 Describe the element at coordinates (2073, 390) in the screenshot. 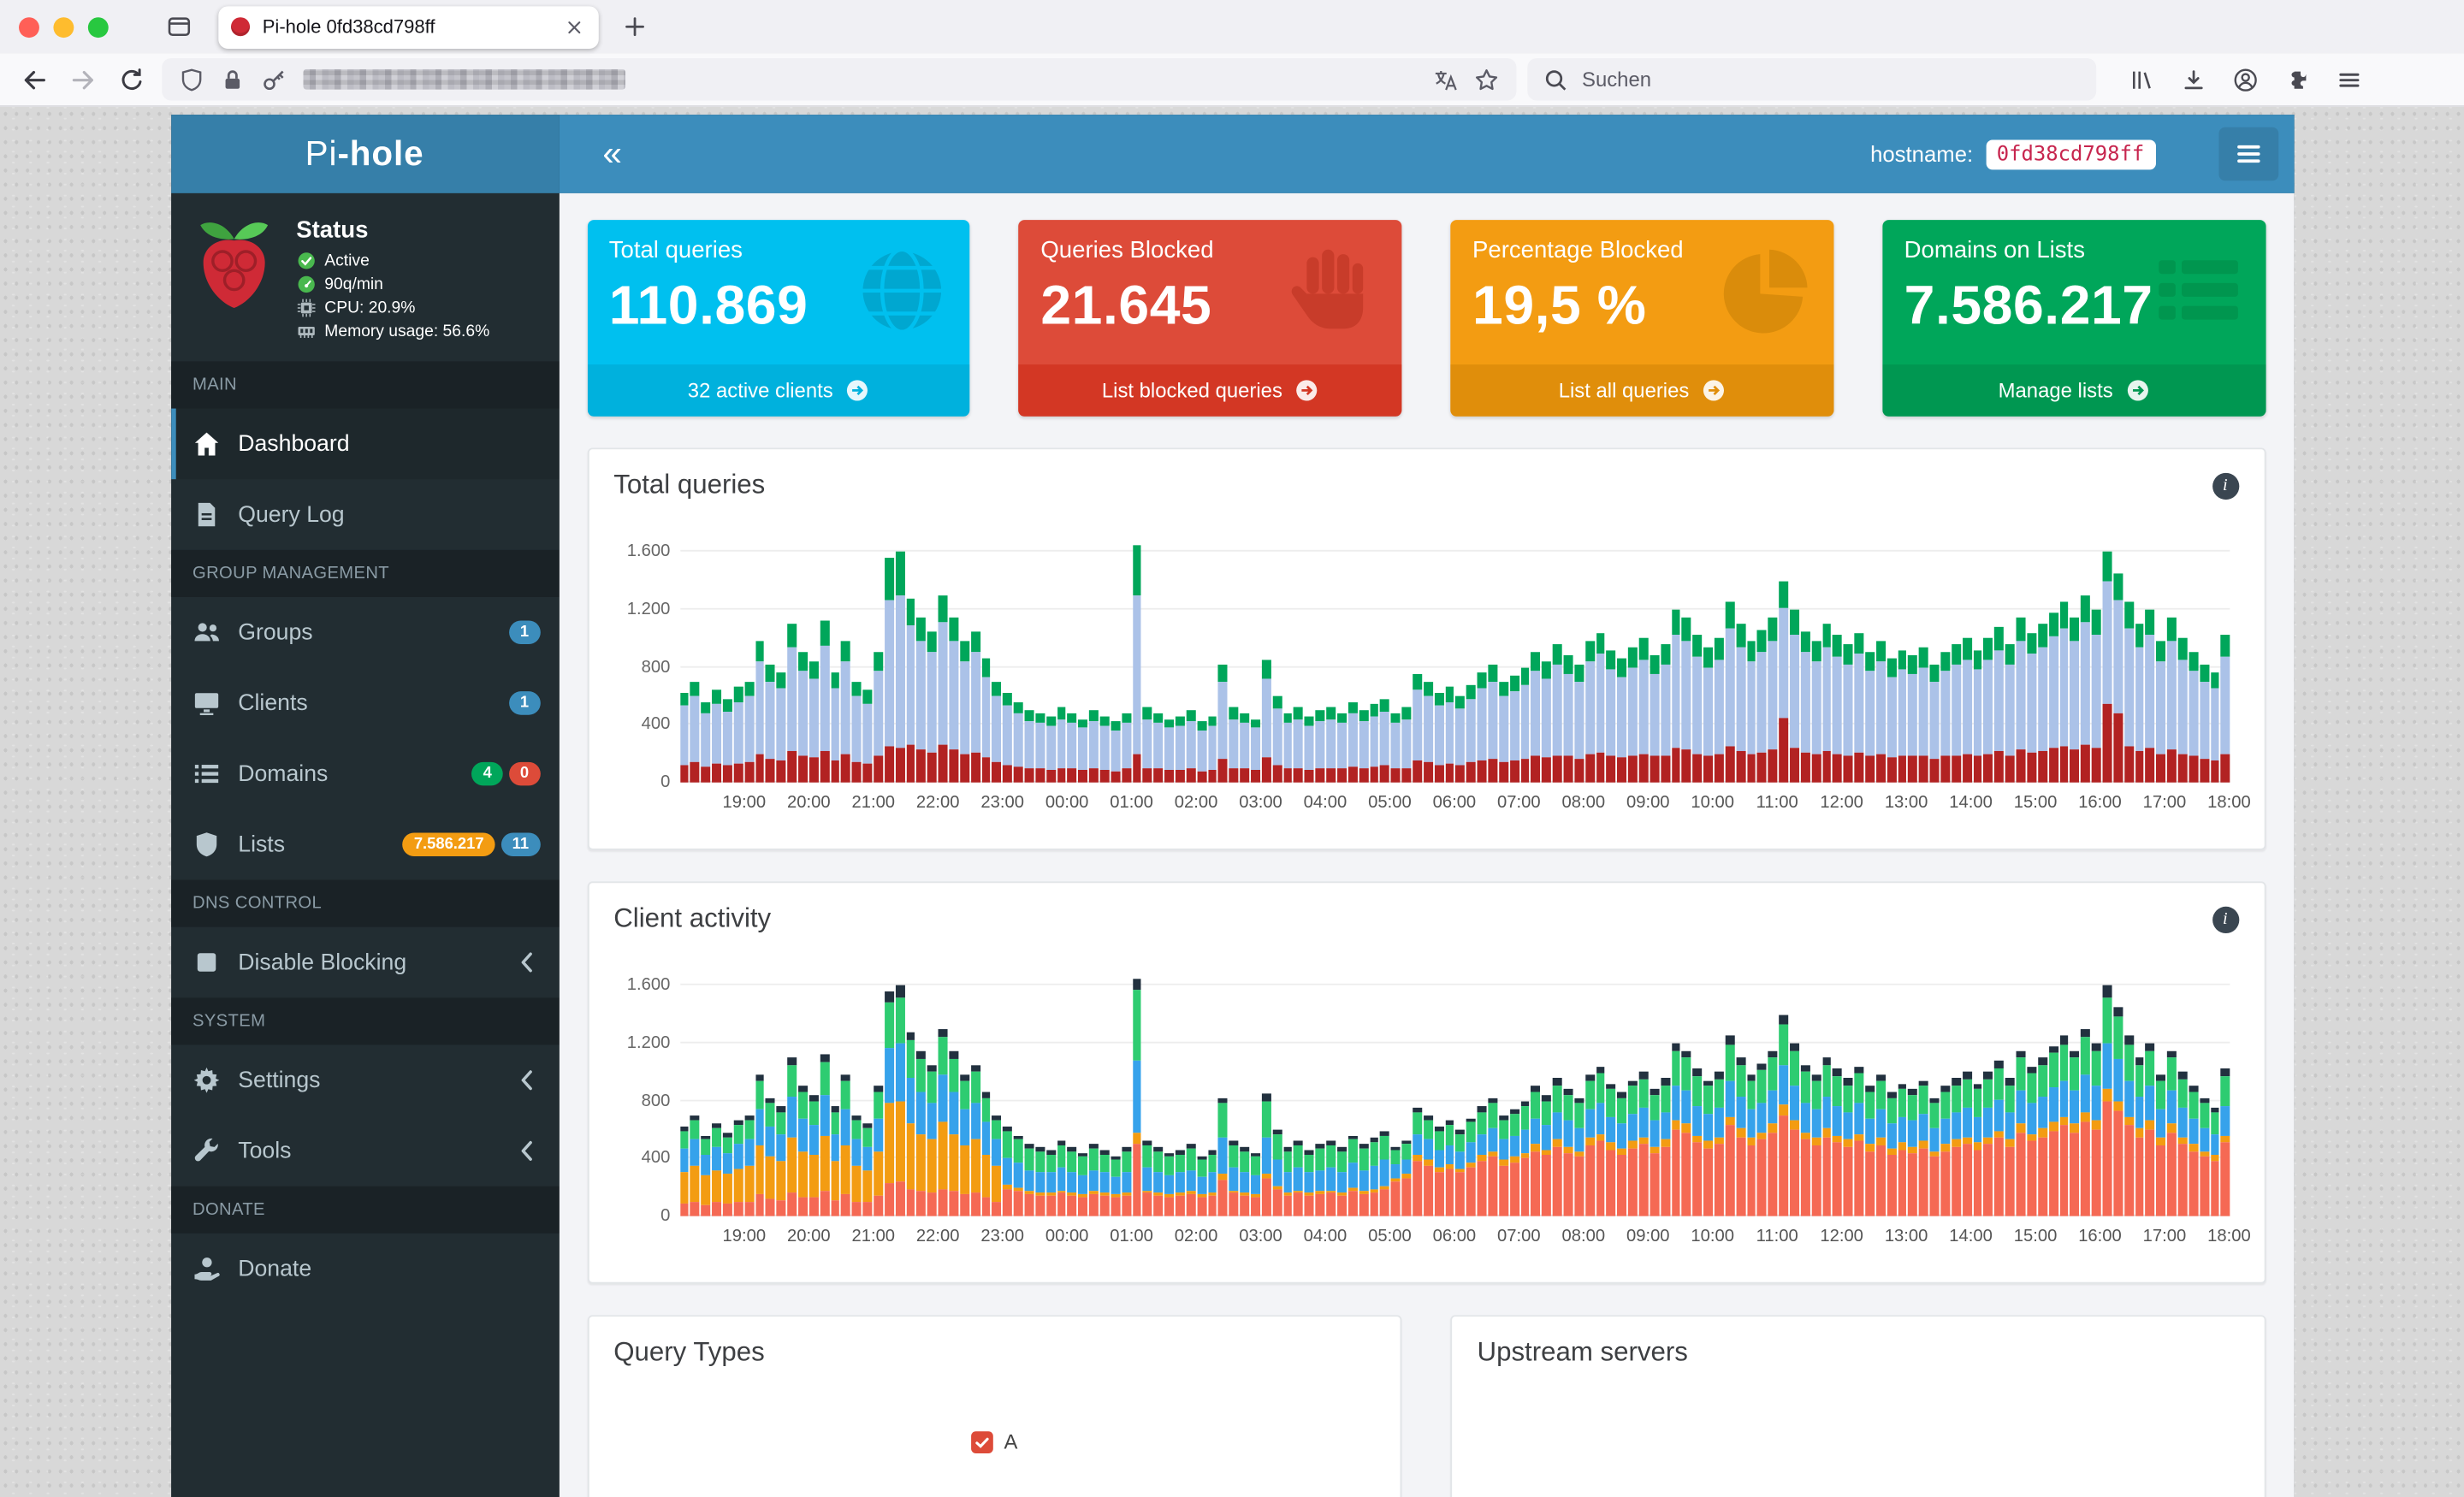

I see `stat-card-footer-link: Manage lists` at that location.